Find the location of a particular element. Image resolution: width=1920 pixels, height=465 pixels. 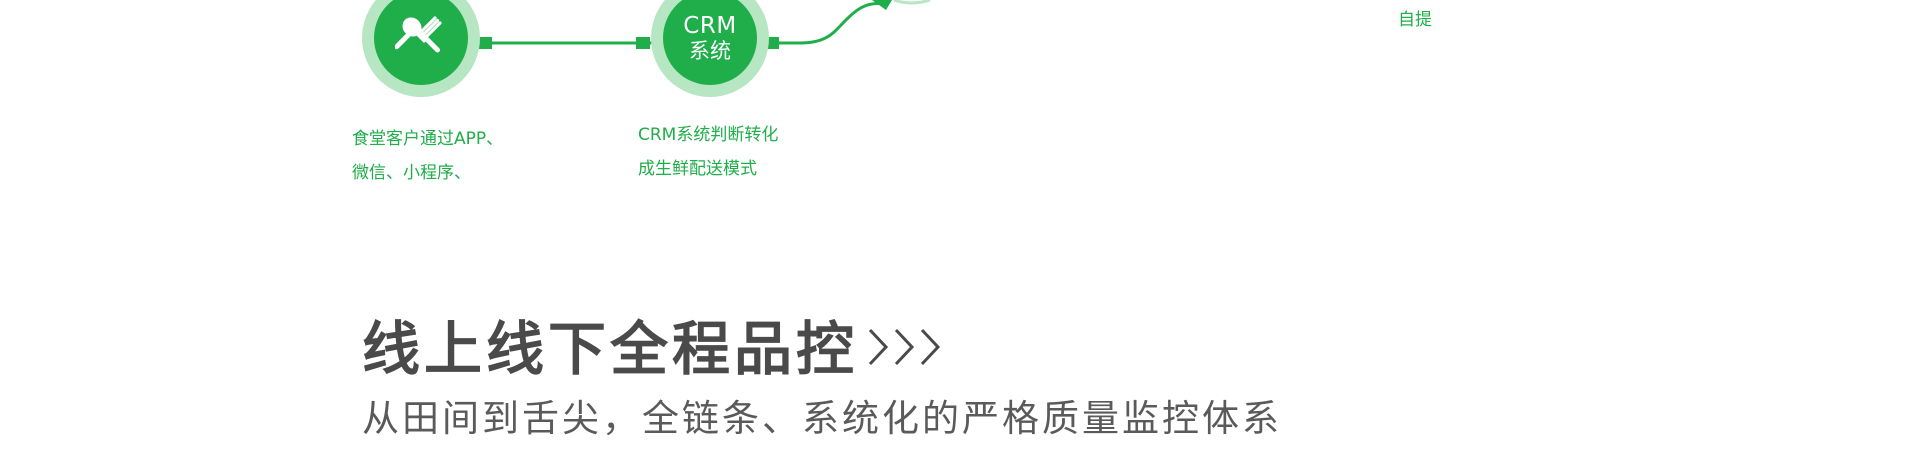

section-subtitle: 从田间到舌尖，全链条、系统化的严格质量监控体系 is located at coordinates (822, 418).